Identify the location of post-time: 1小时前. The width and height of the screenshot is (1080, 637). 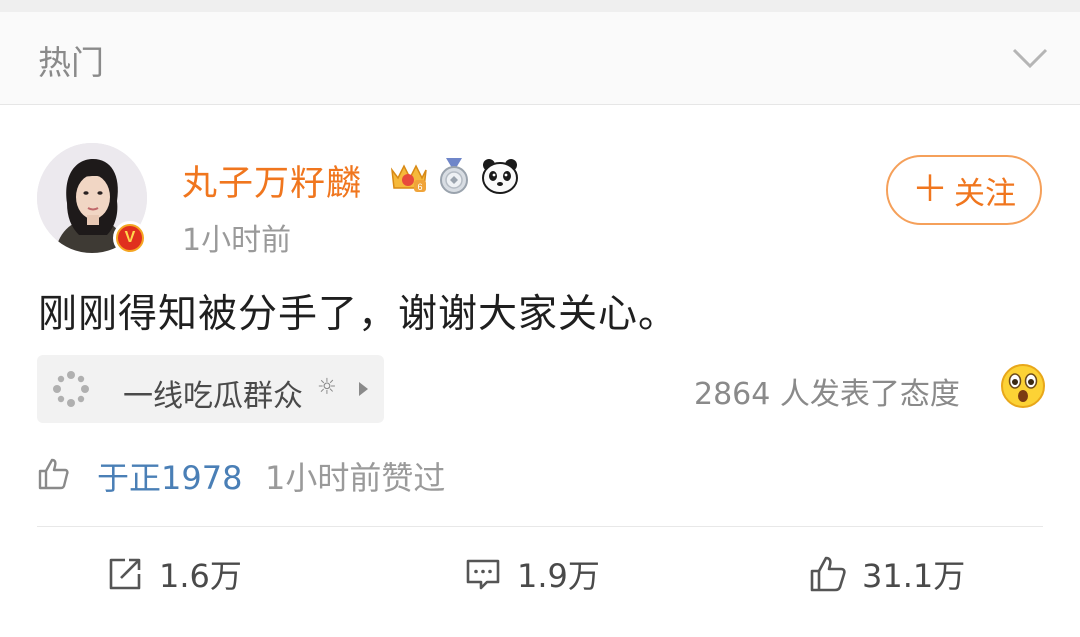
(237, 240).